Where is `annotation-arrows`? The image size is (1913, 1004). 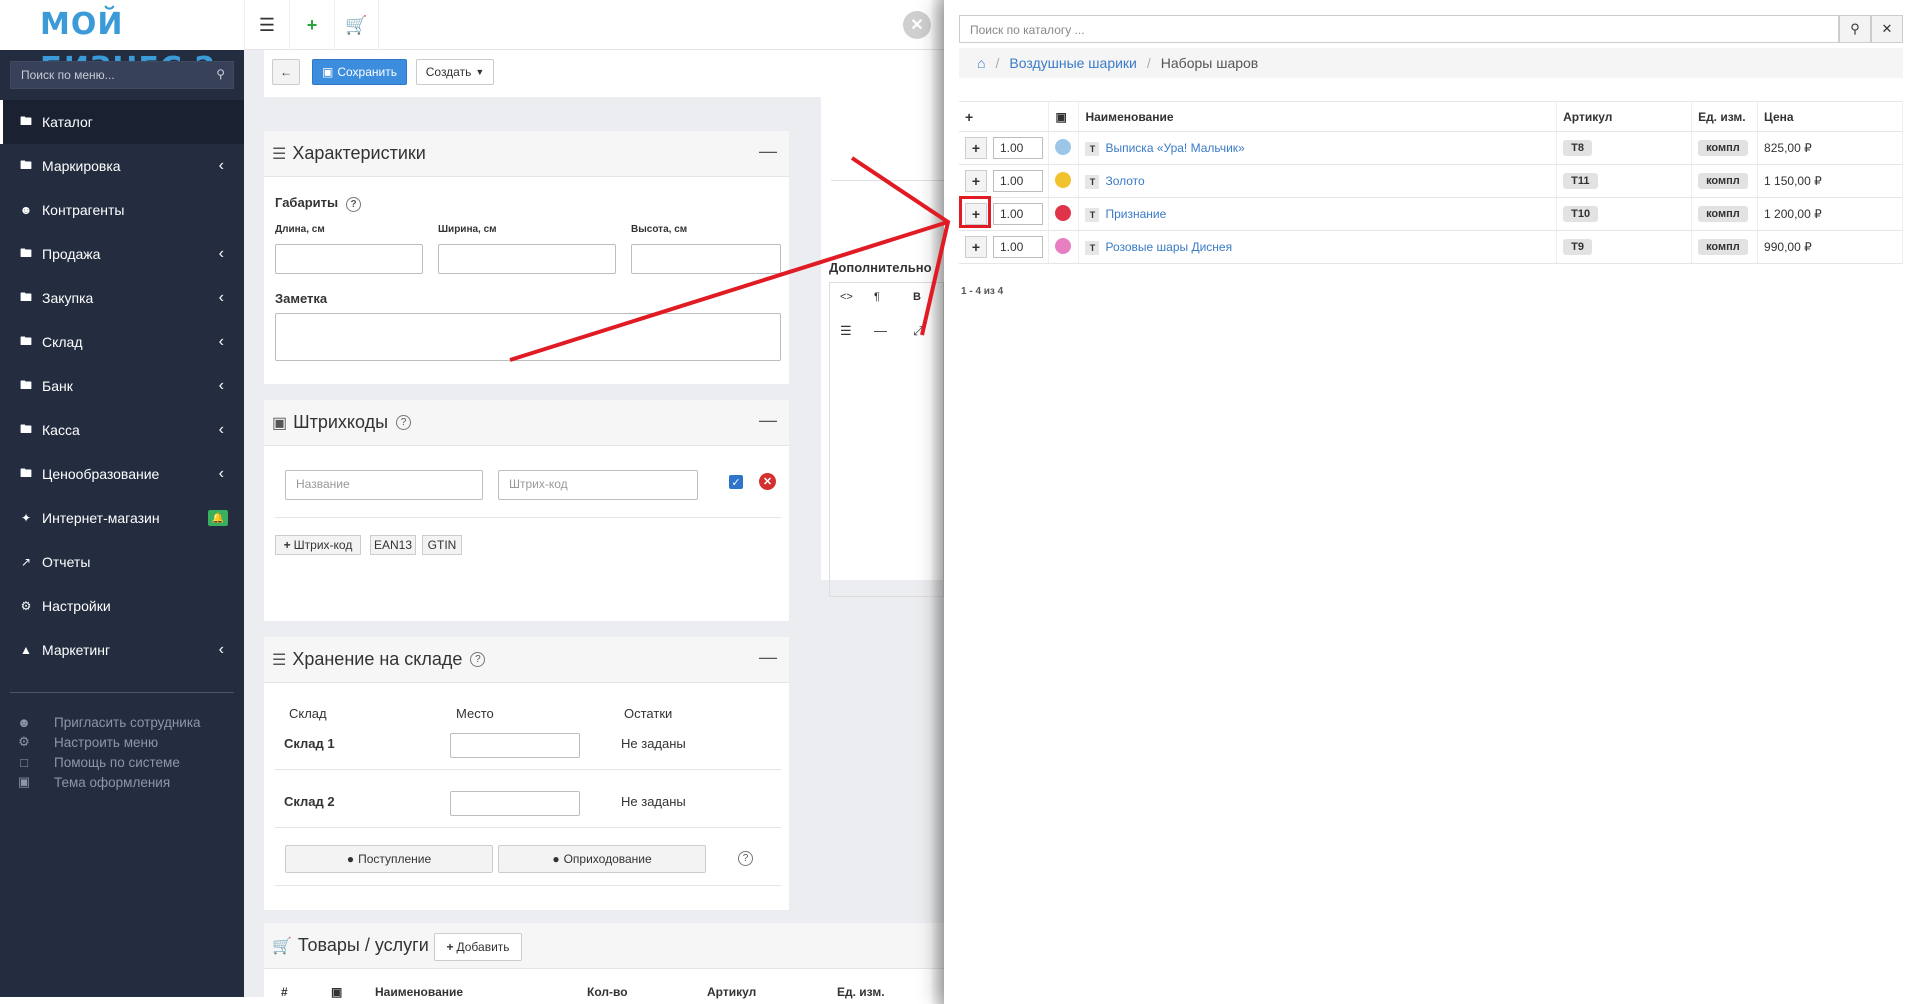 annotation-arrows is located at coordinates (730, 259).